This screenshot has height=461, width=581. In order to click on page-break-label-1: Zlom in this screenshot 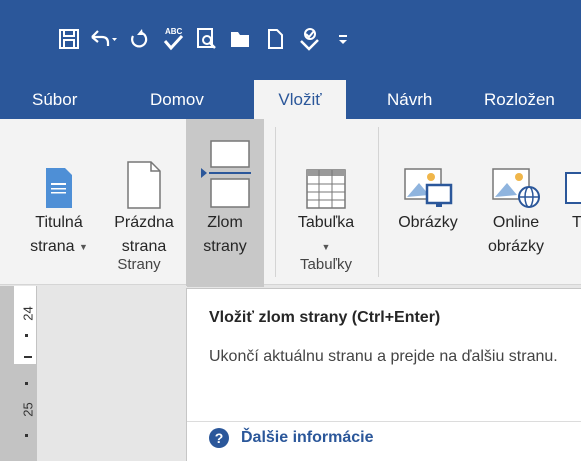, I will do `click(225, 222)`.